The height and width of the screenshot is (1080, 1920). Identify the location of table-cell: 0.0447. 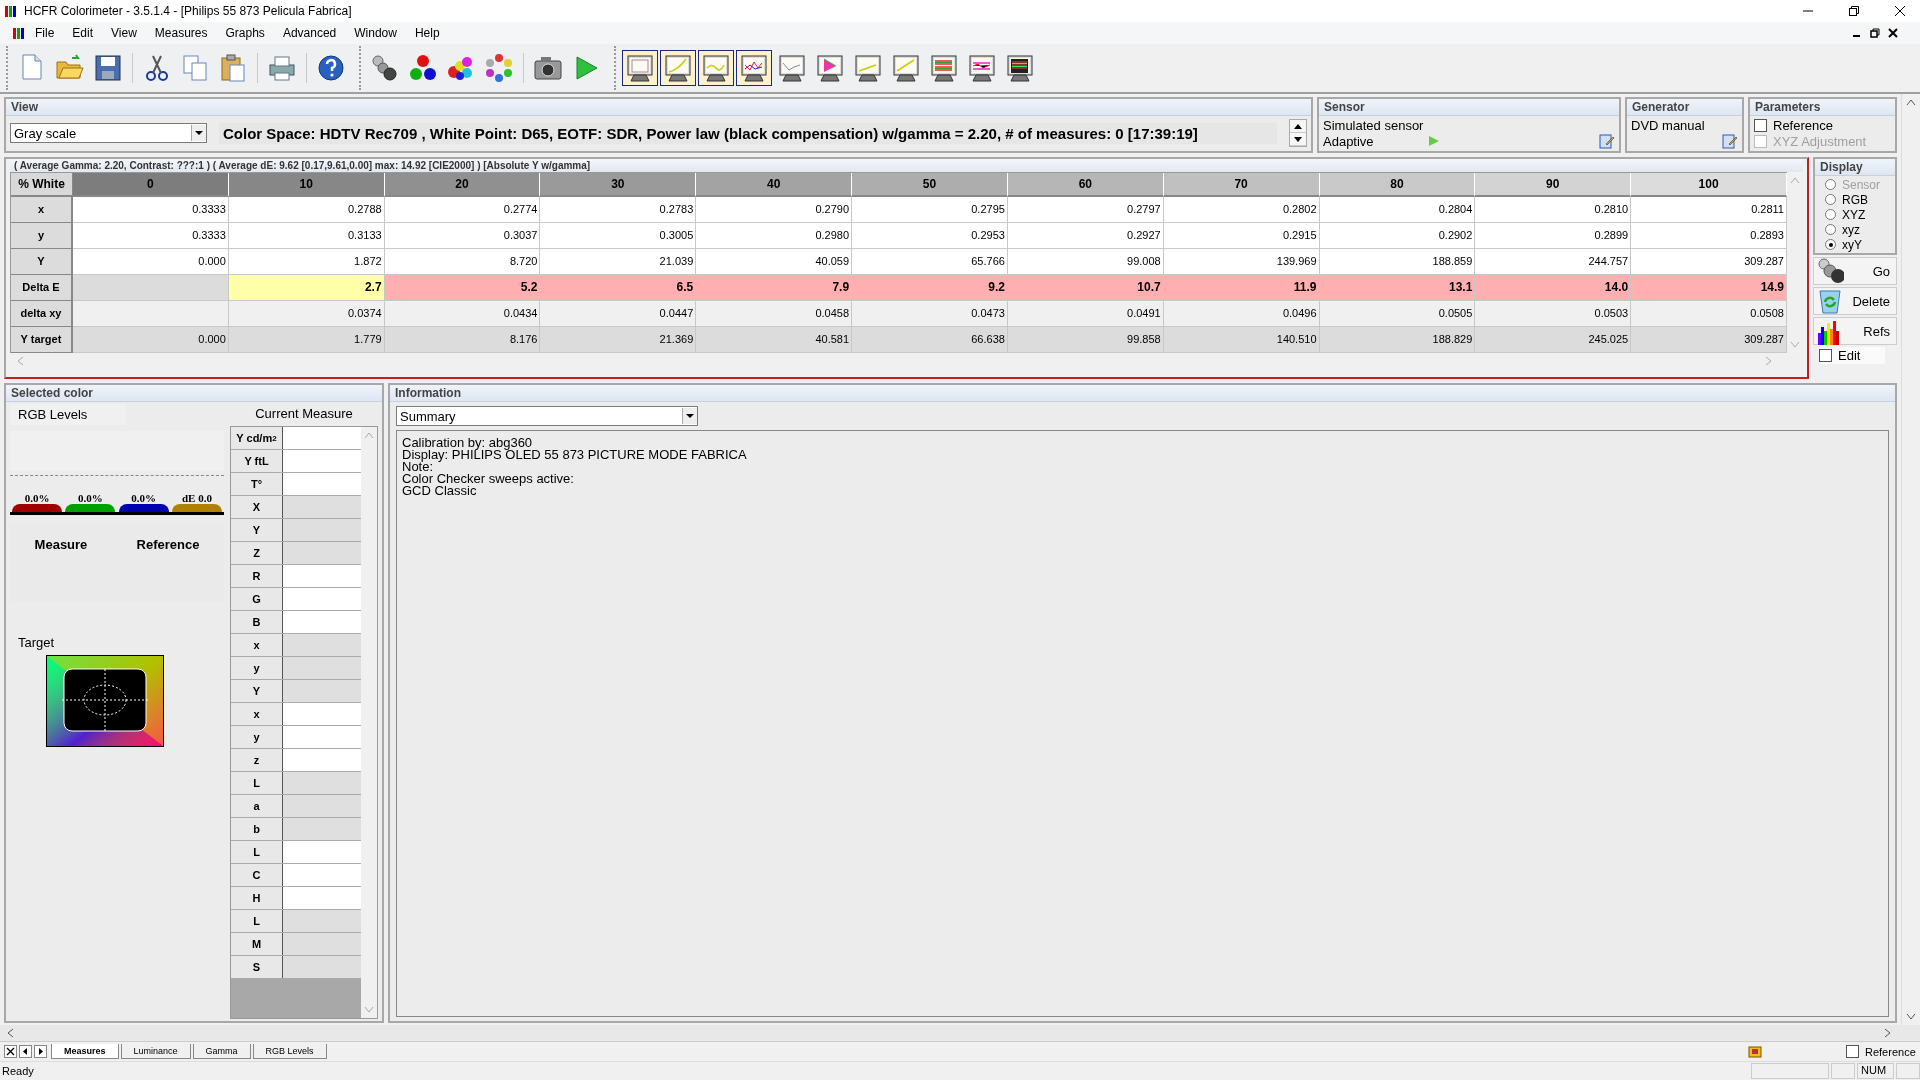
(618, 314).